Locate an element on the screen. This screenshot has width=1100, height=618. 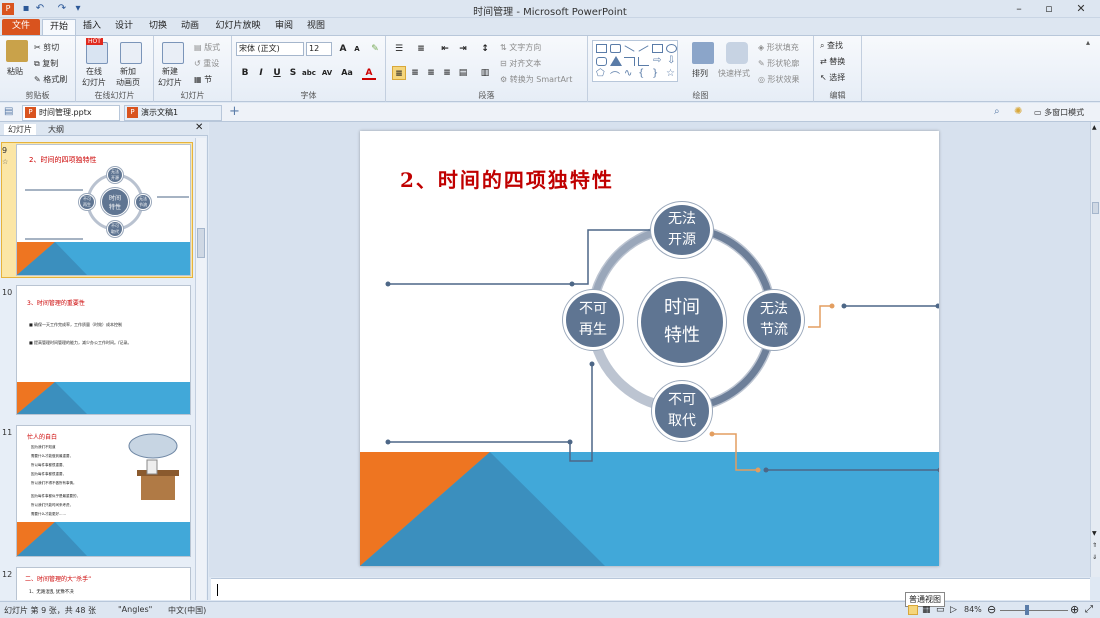
line-spacing-icon: ↕ is located at coordinates (485, 49).